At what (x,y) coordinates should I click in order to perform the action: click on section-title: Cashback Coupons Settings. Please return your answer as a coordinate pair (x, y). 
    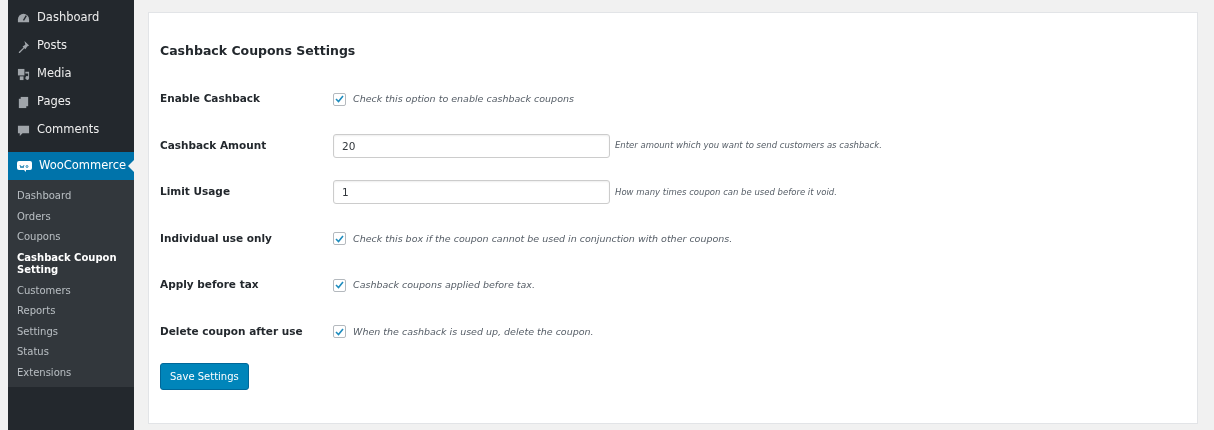
    Looking at the image, I should click on (258, 50).